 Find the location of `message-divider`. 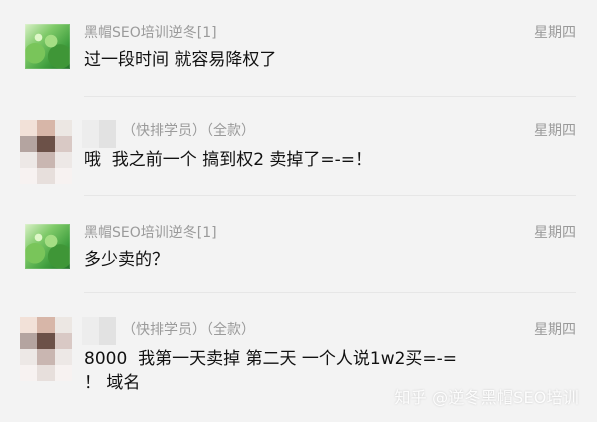

message-divider is located at coordinates (330, 96).